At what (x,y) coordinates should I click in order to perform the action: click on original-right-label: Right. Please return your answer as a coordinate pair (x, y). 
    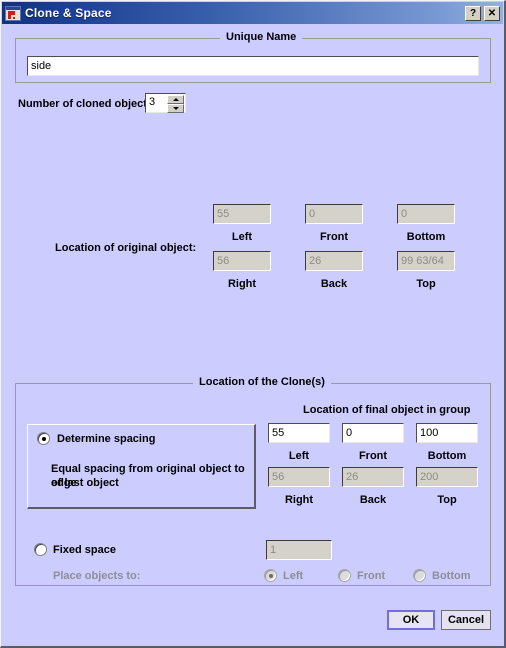
    Looking at the image, I should click on (242, 284).